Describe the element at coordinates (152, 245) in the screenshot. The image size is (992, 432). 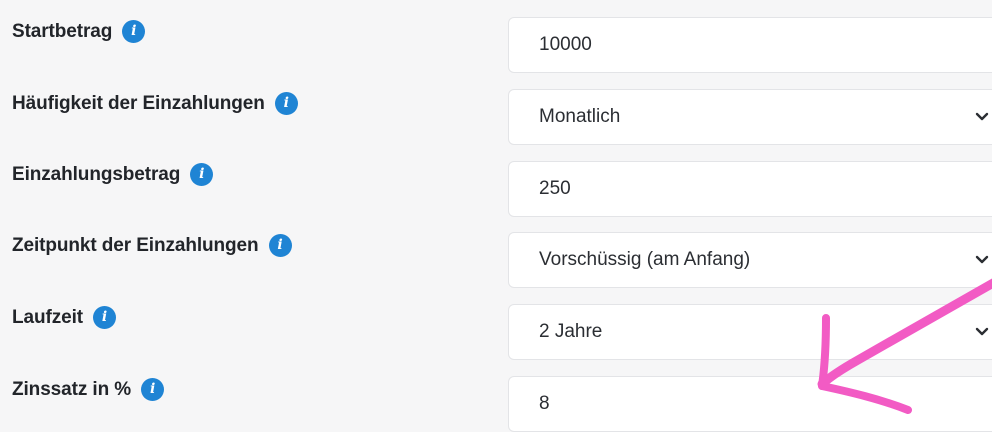
I see `zeitpunkt-label: Zeitpunkt der Einzahlungen i` at that location.